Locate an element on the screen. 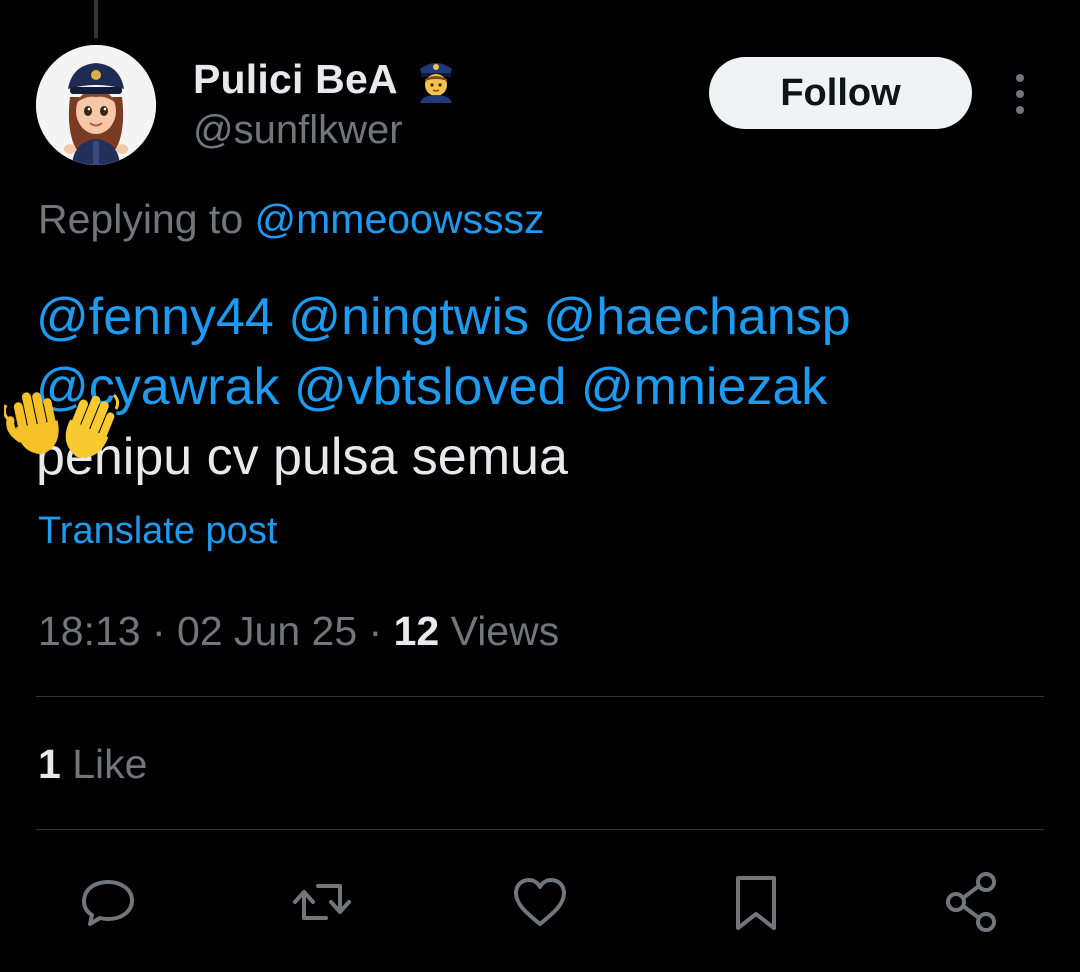 The image size is (1080, 972). mentions-line-2: @cyawrak @vbtsloved @mniezak is located at coordinates (541, 387).